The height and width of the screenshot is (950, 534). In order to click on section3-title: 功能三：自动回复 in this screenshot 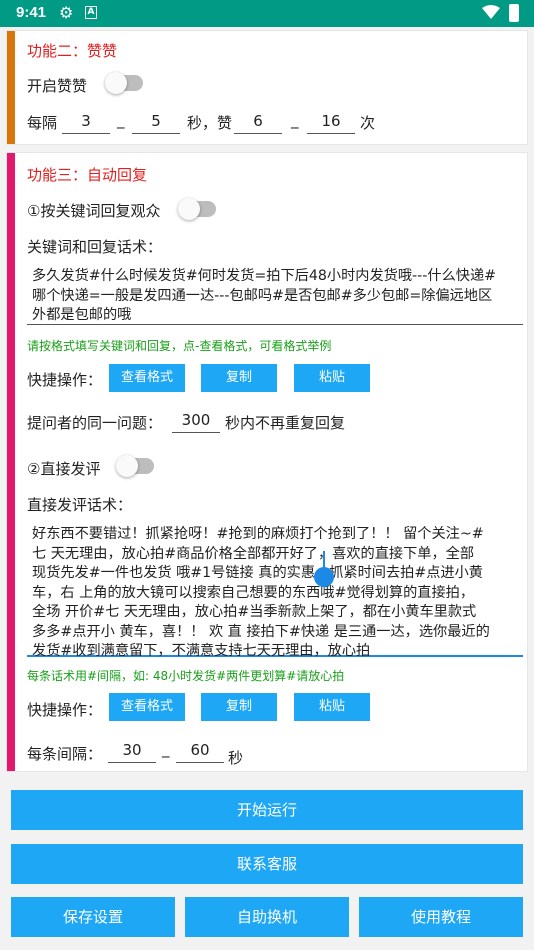, I will do `click(87, 175)`.